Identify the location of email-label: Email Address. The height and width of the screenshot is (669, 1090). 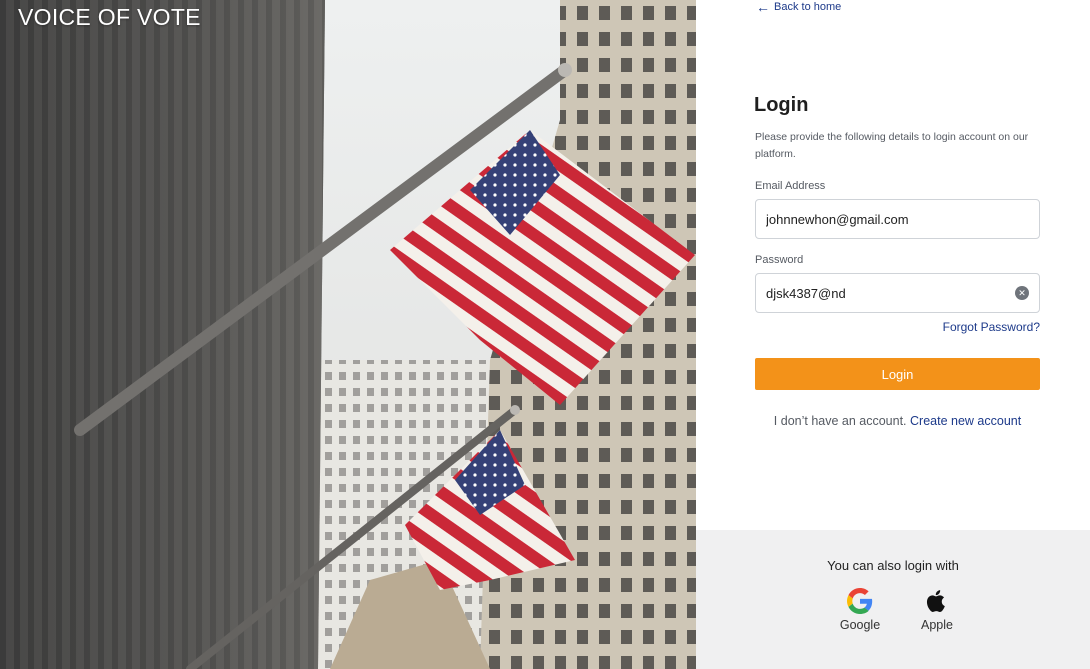
(790, 186).